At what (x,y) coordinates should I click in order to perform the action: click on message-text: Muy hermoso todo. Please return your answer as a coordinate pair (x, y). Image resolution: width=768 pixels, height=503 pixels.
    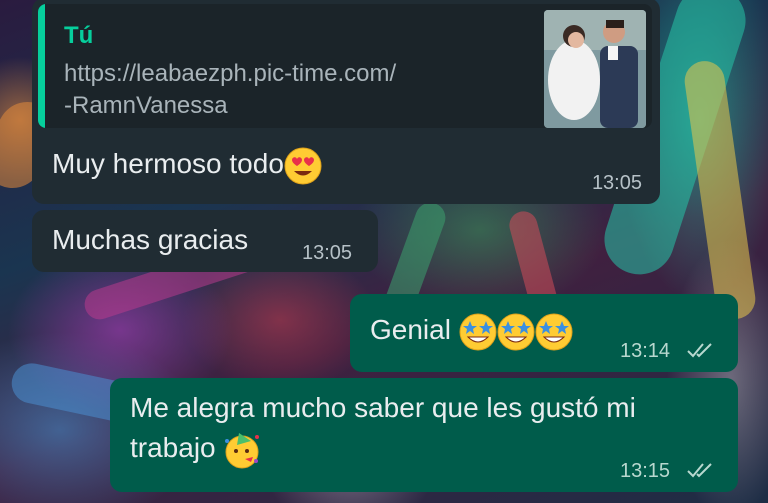
    Looking at the image, I should click on (187, 164).